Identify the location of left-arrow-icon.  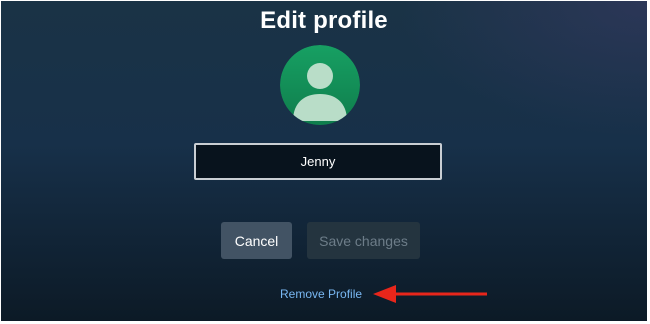
(430, 294).